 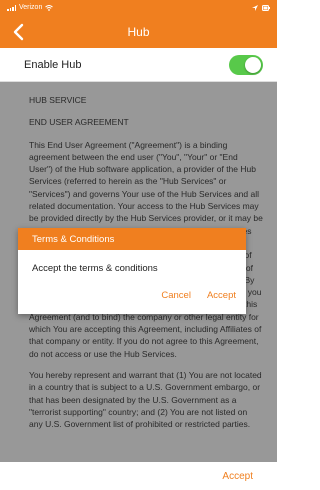 What do you see at coordinates (237, 476) in the screenshot?
I see `footer-accept-button: Accept` at bounding box center [237, 476].